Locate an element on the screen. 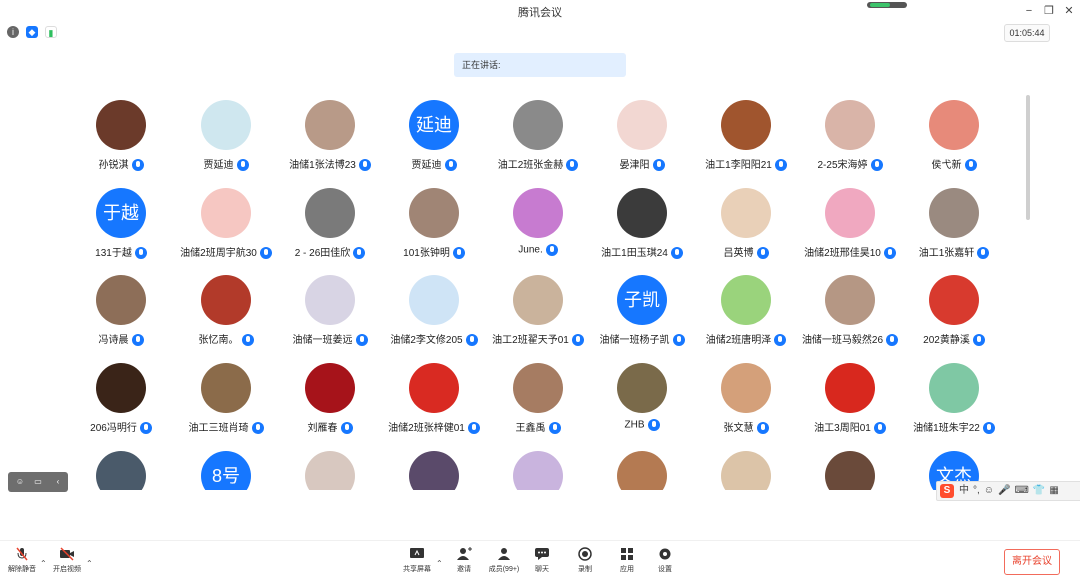  participant-tile: 油工1李阳阳21 is located at coordinates (746, 144).